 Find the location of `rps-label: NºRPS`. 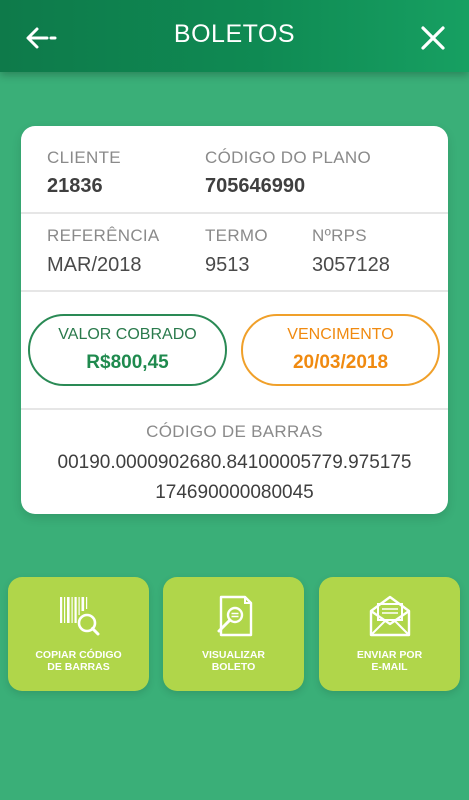

rps-label: NºRPS is located at coordinates (339, 235).